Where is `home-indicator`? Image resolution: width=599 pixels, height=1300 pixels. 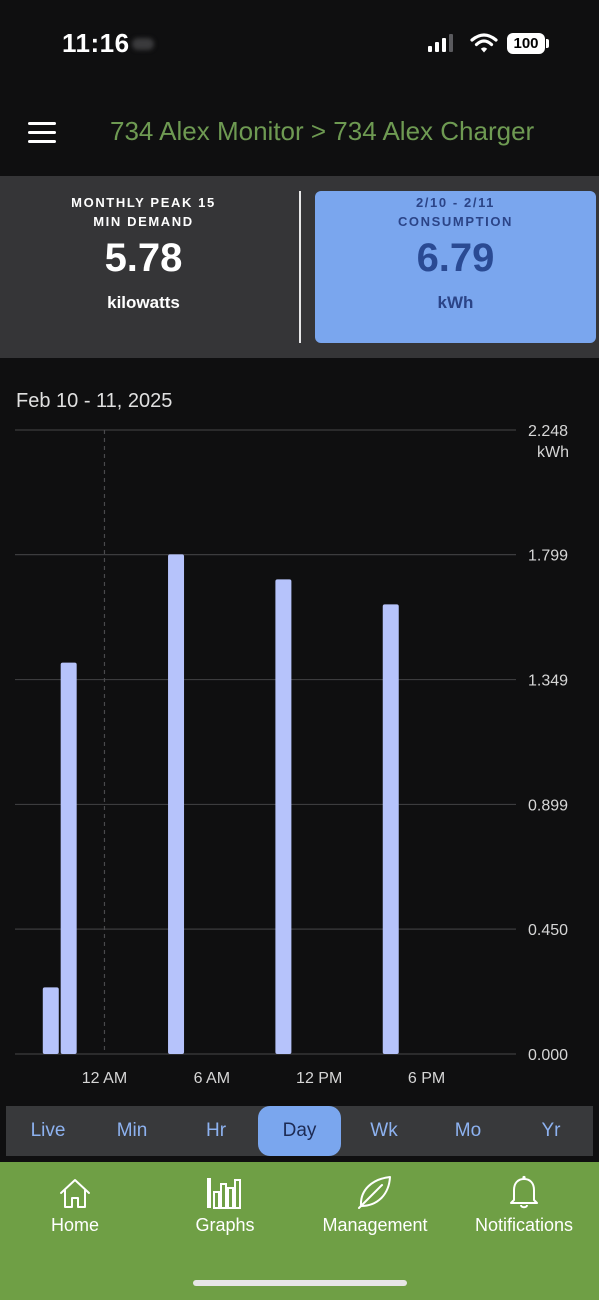
home-indicator is located at coordinates (300, 1283).